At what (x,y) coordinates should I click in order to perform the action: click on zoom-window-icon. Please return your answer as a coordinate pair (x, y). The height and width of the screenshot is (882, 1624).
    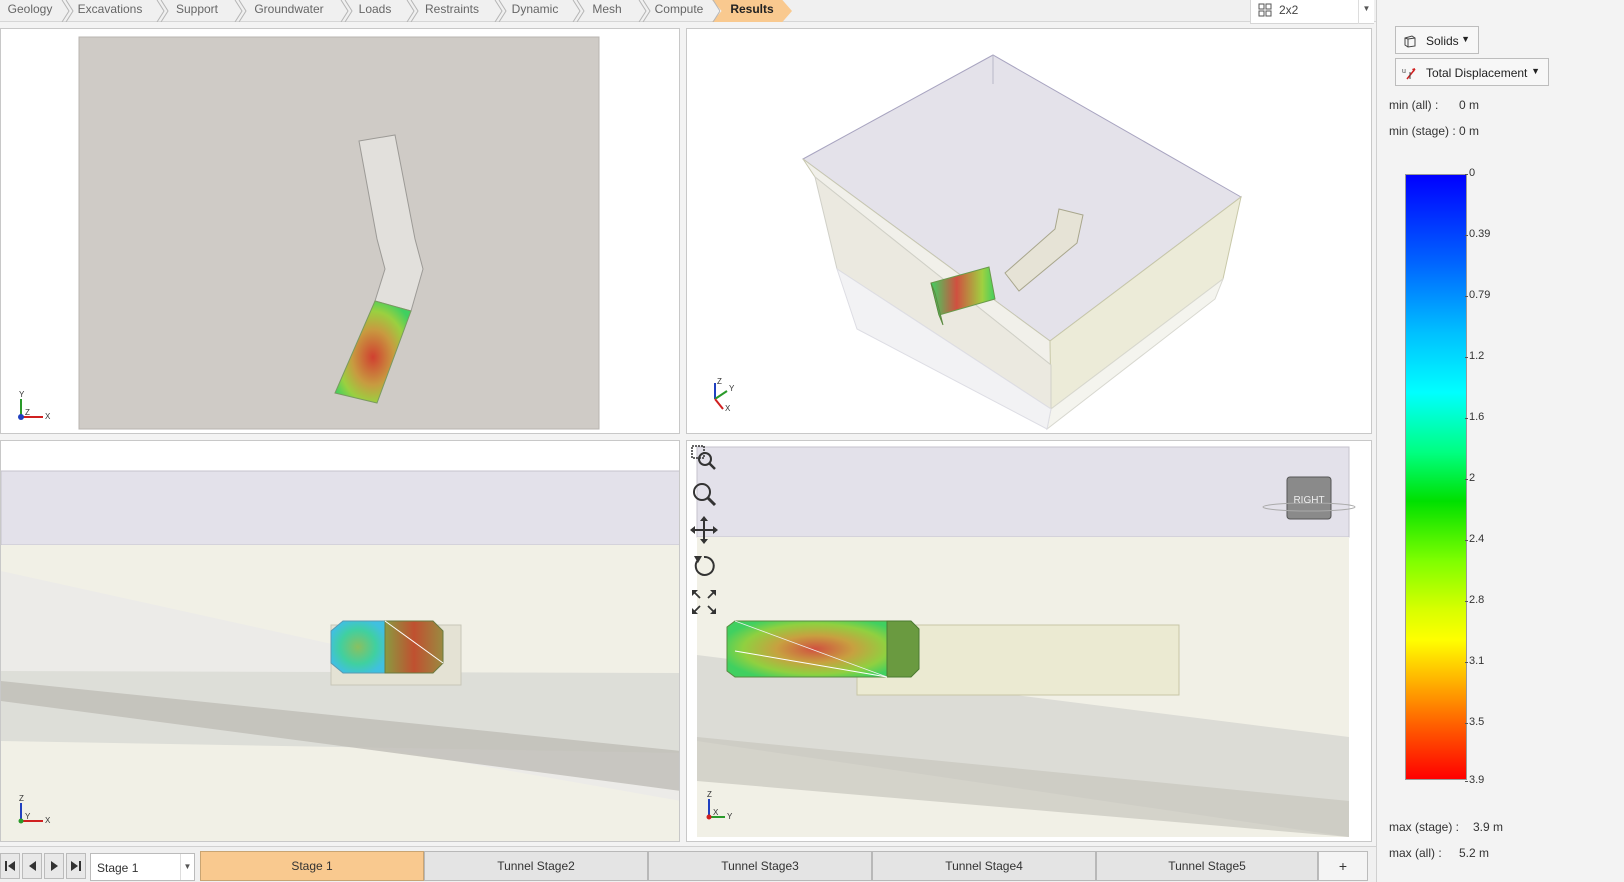
    Looking at the image, I should click on (705, 459).